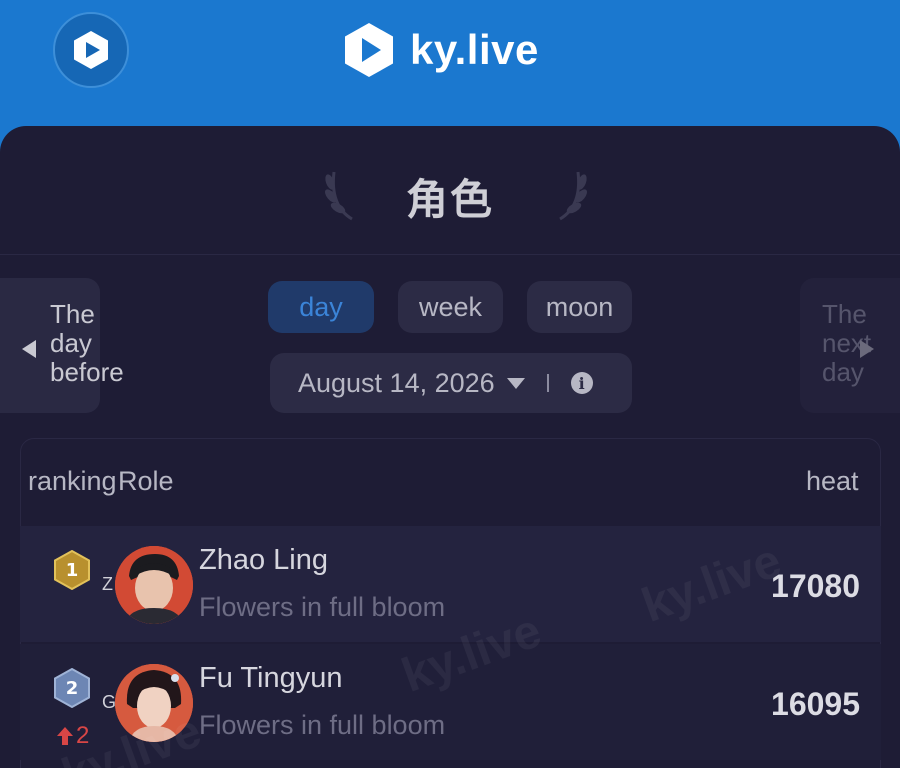 The image size is (900, 768). What do you see at coordinates (72, 481) in the screenshot?
I see `column-header-ranking: ranking` at bounding box center [72, 481].